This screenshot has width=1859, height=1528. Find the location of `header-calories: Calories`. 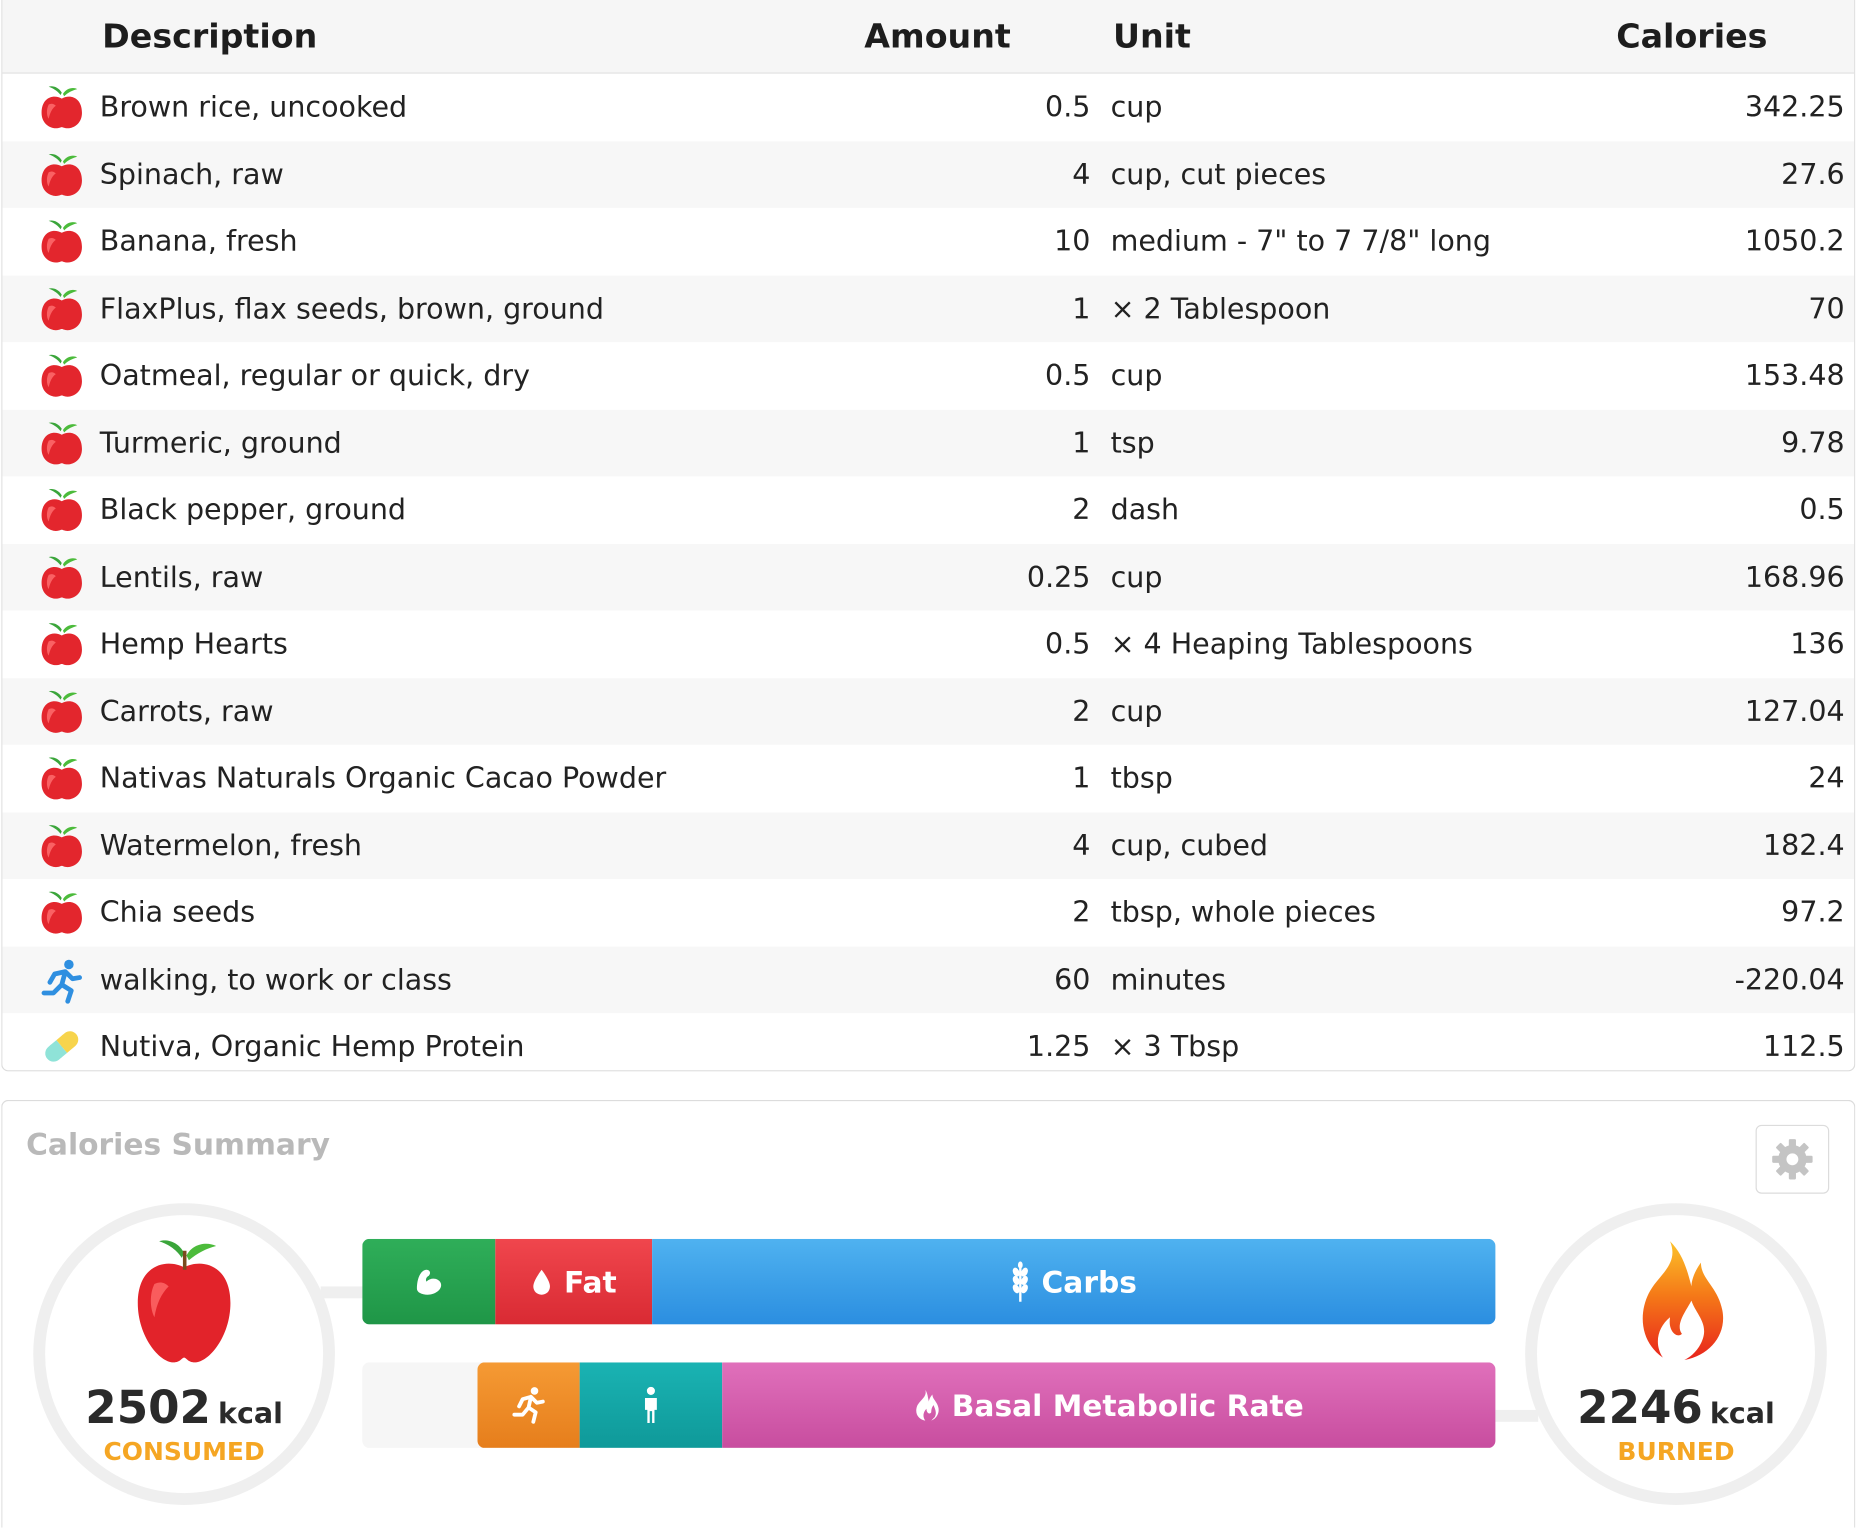

header-calories: Calories is located at coordinates (1691, 36).